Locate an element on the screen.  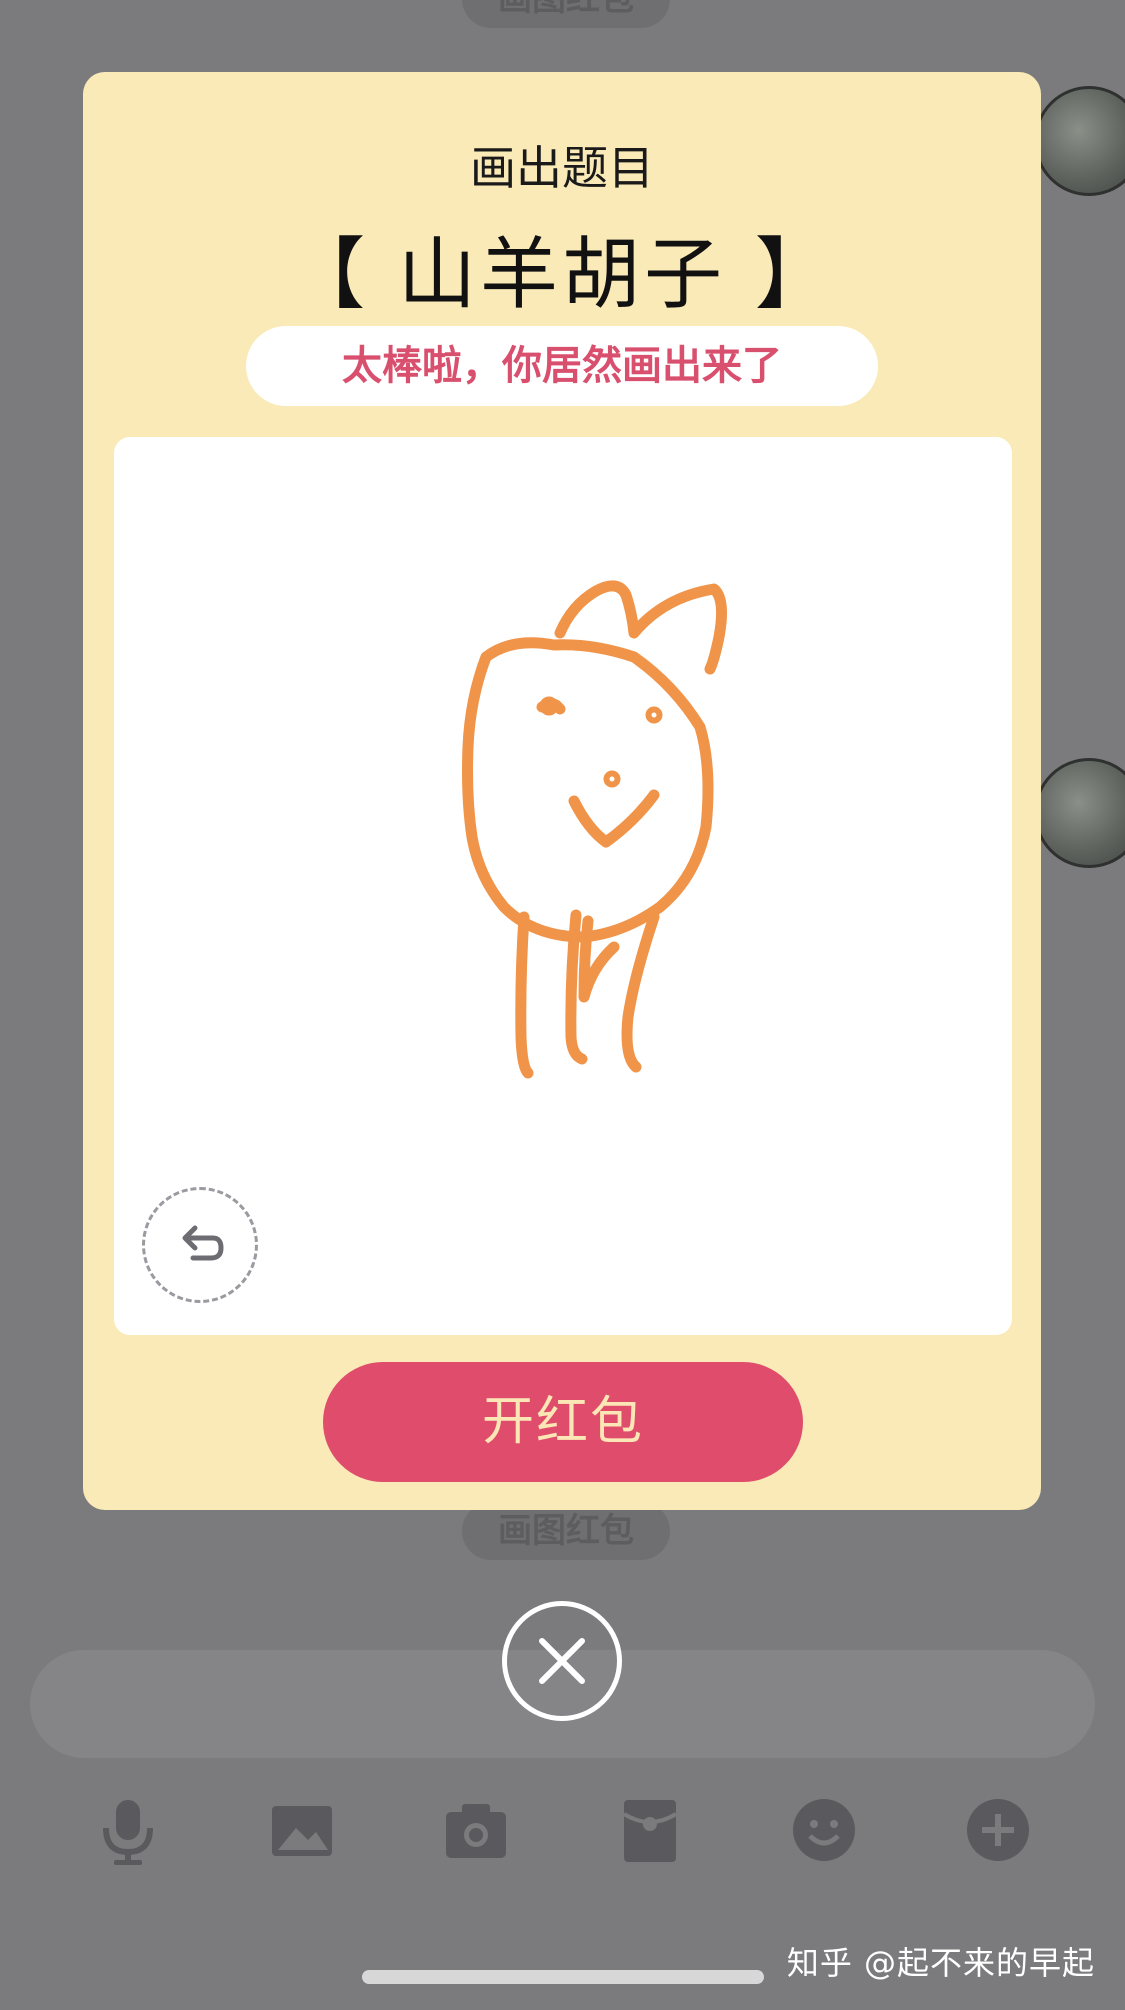
red-packet-icon is located at coordinates (650, 1830).